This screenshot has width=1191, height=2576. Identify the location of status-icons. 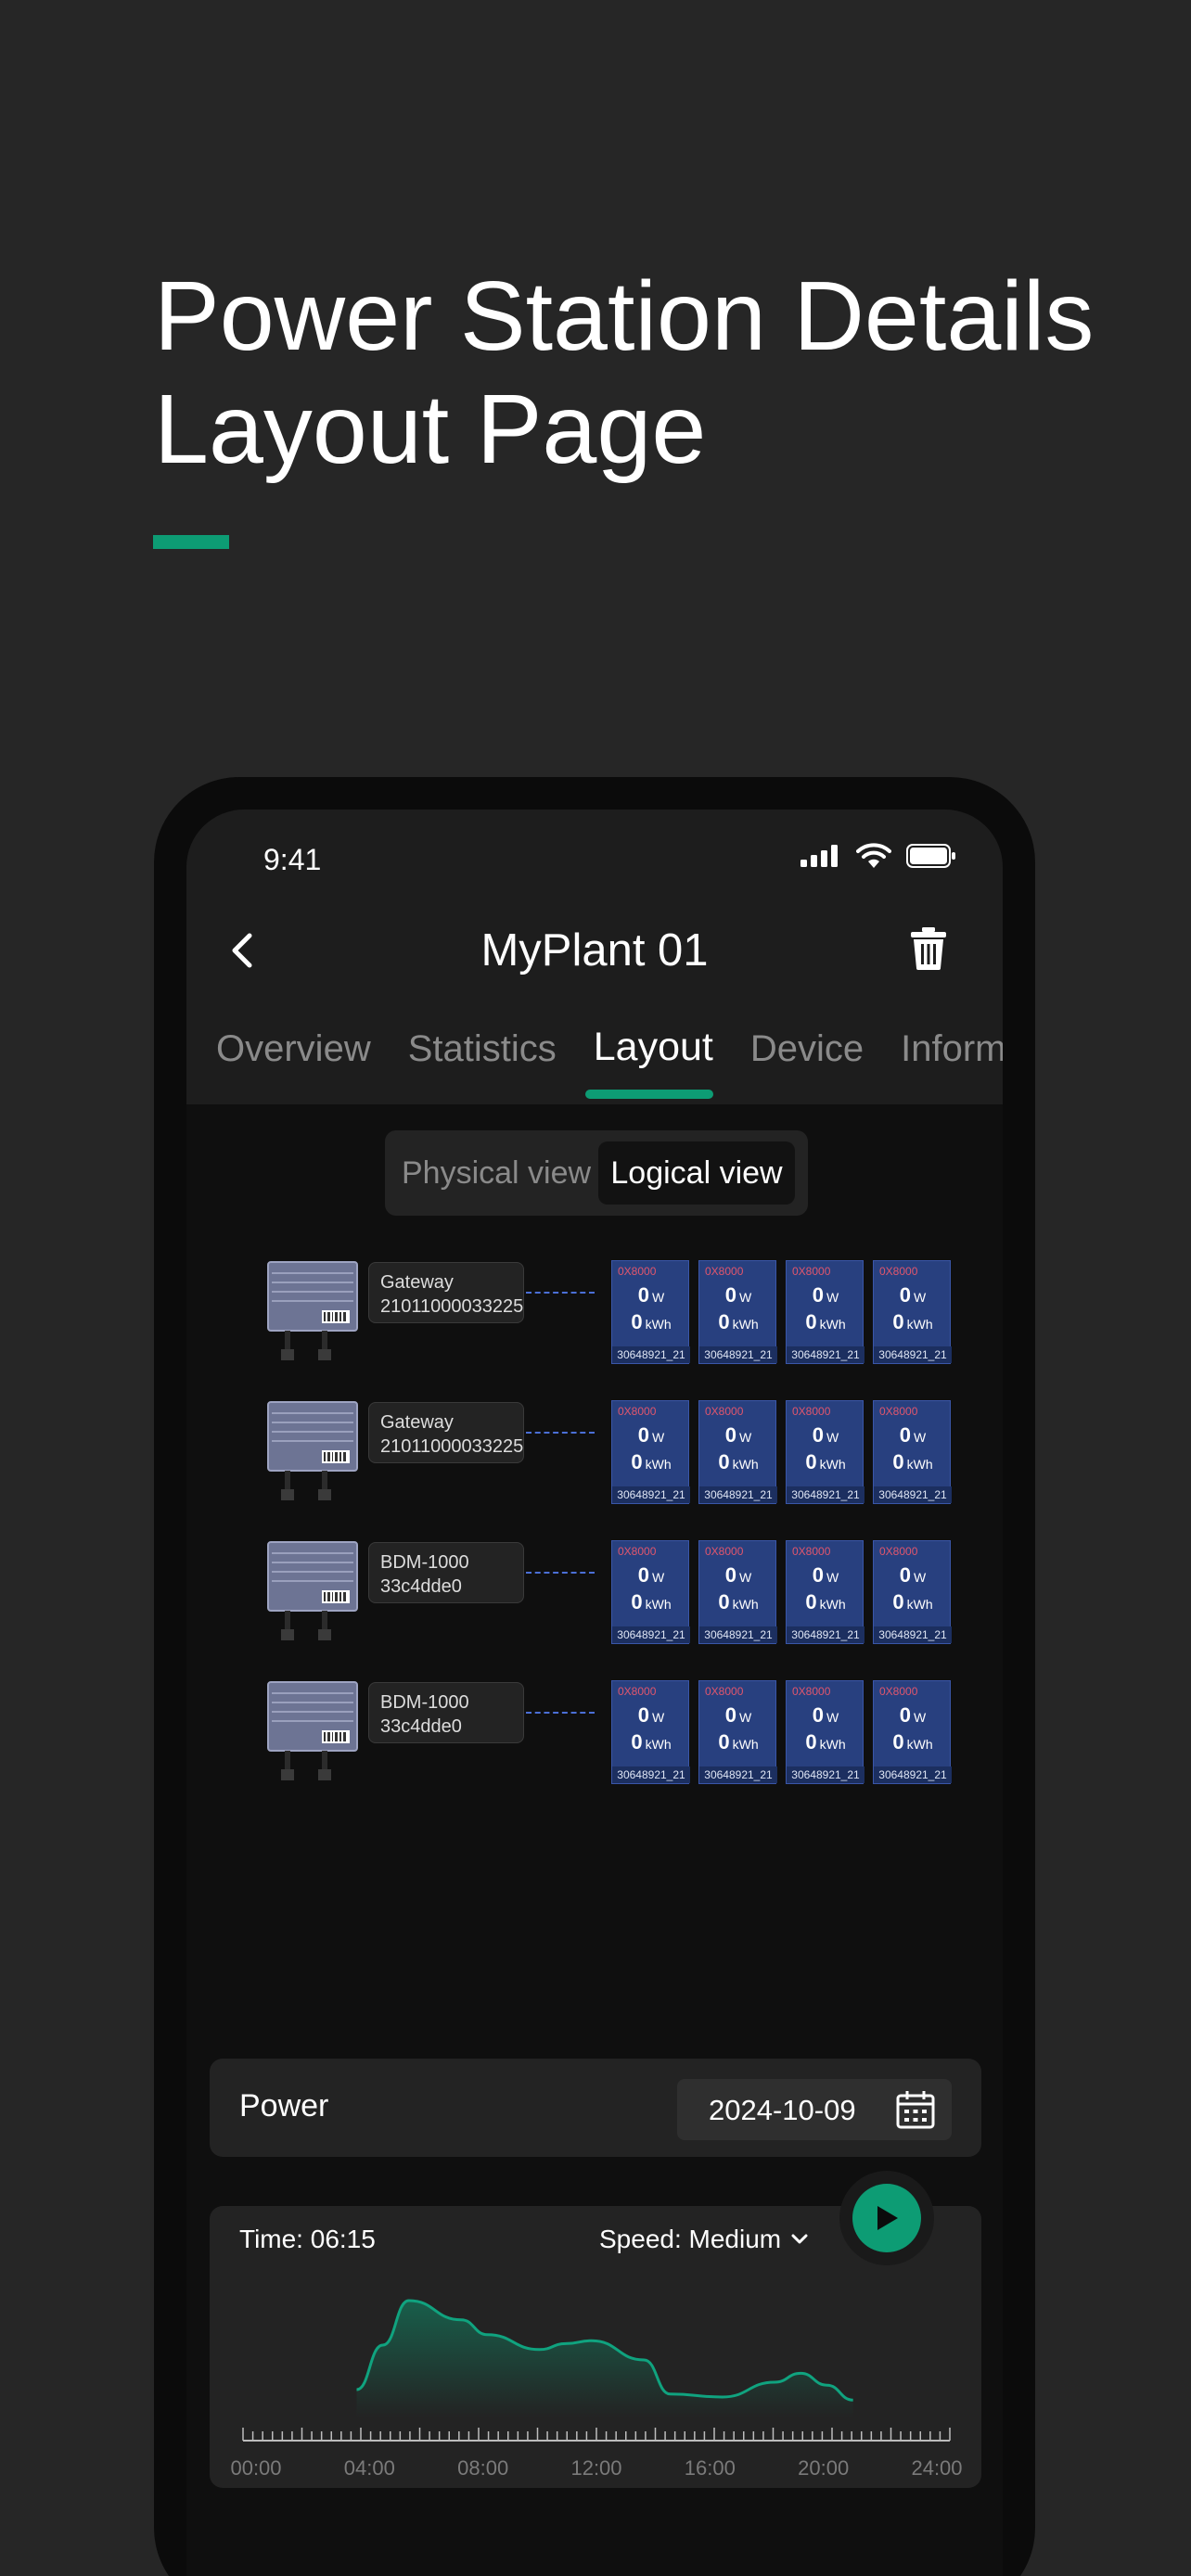
(878, 856).